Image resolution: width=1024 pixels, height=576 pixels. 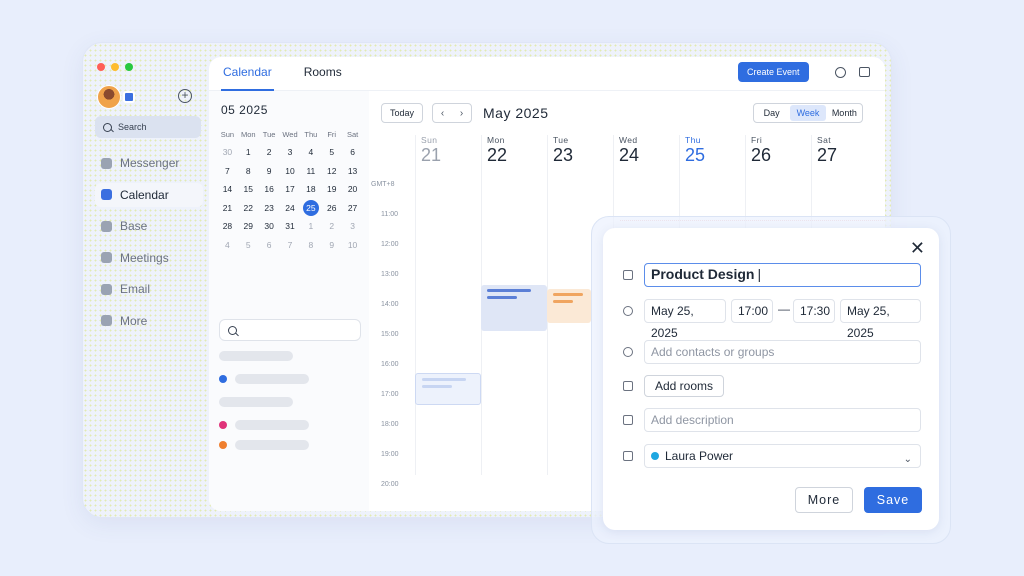 I want to click on close-window-button, so click(x=101, y=67).